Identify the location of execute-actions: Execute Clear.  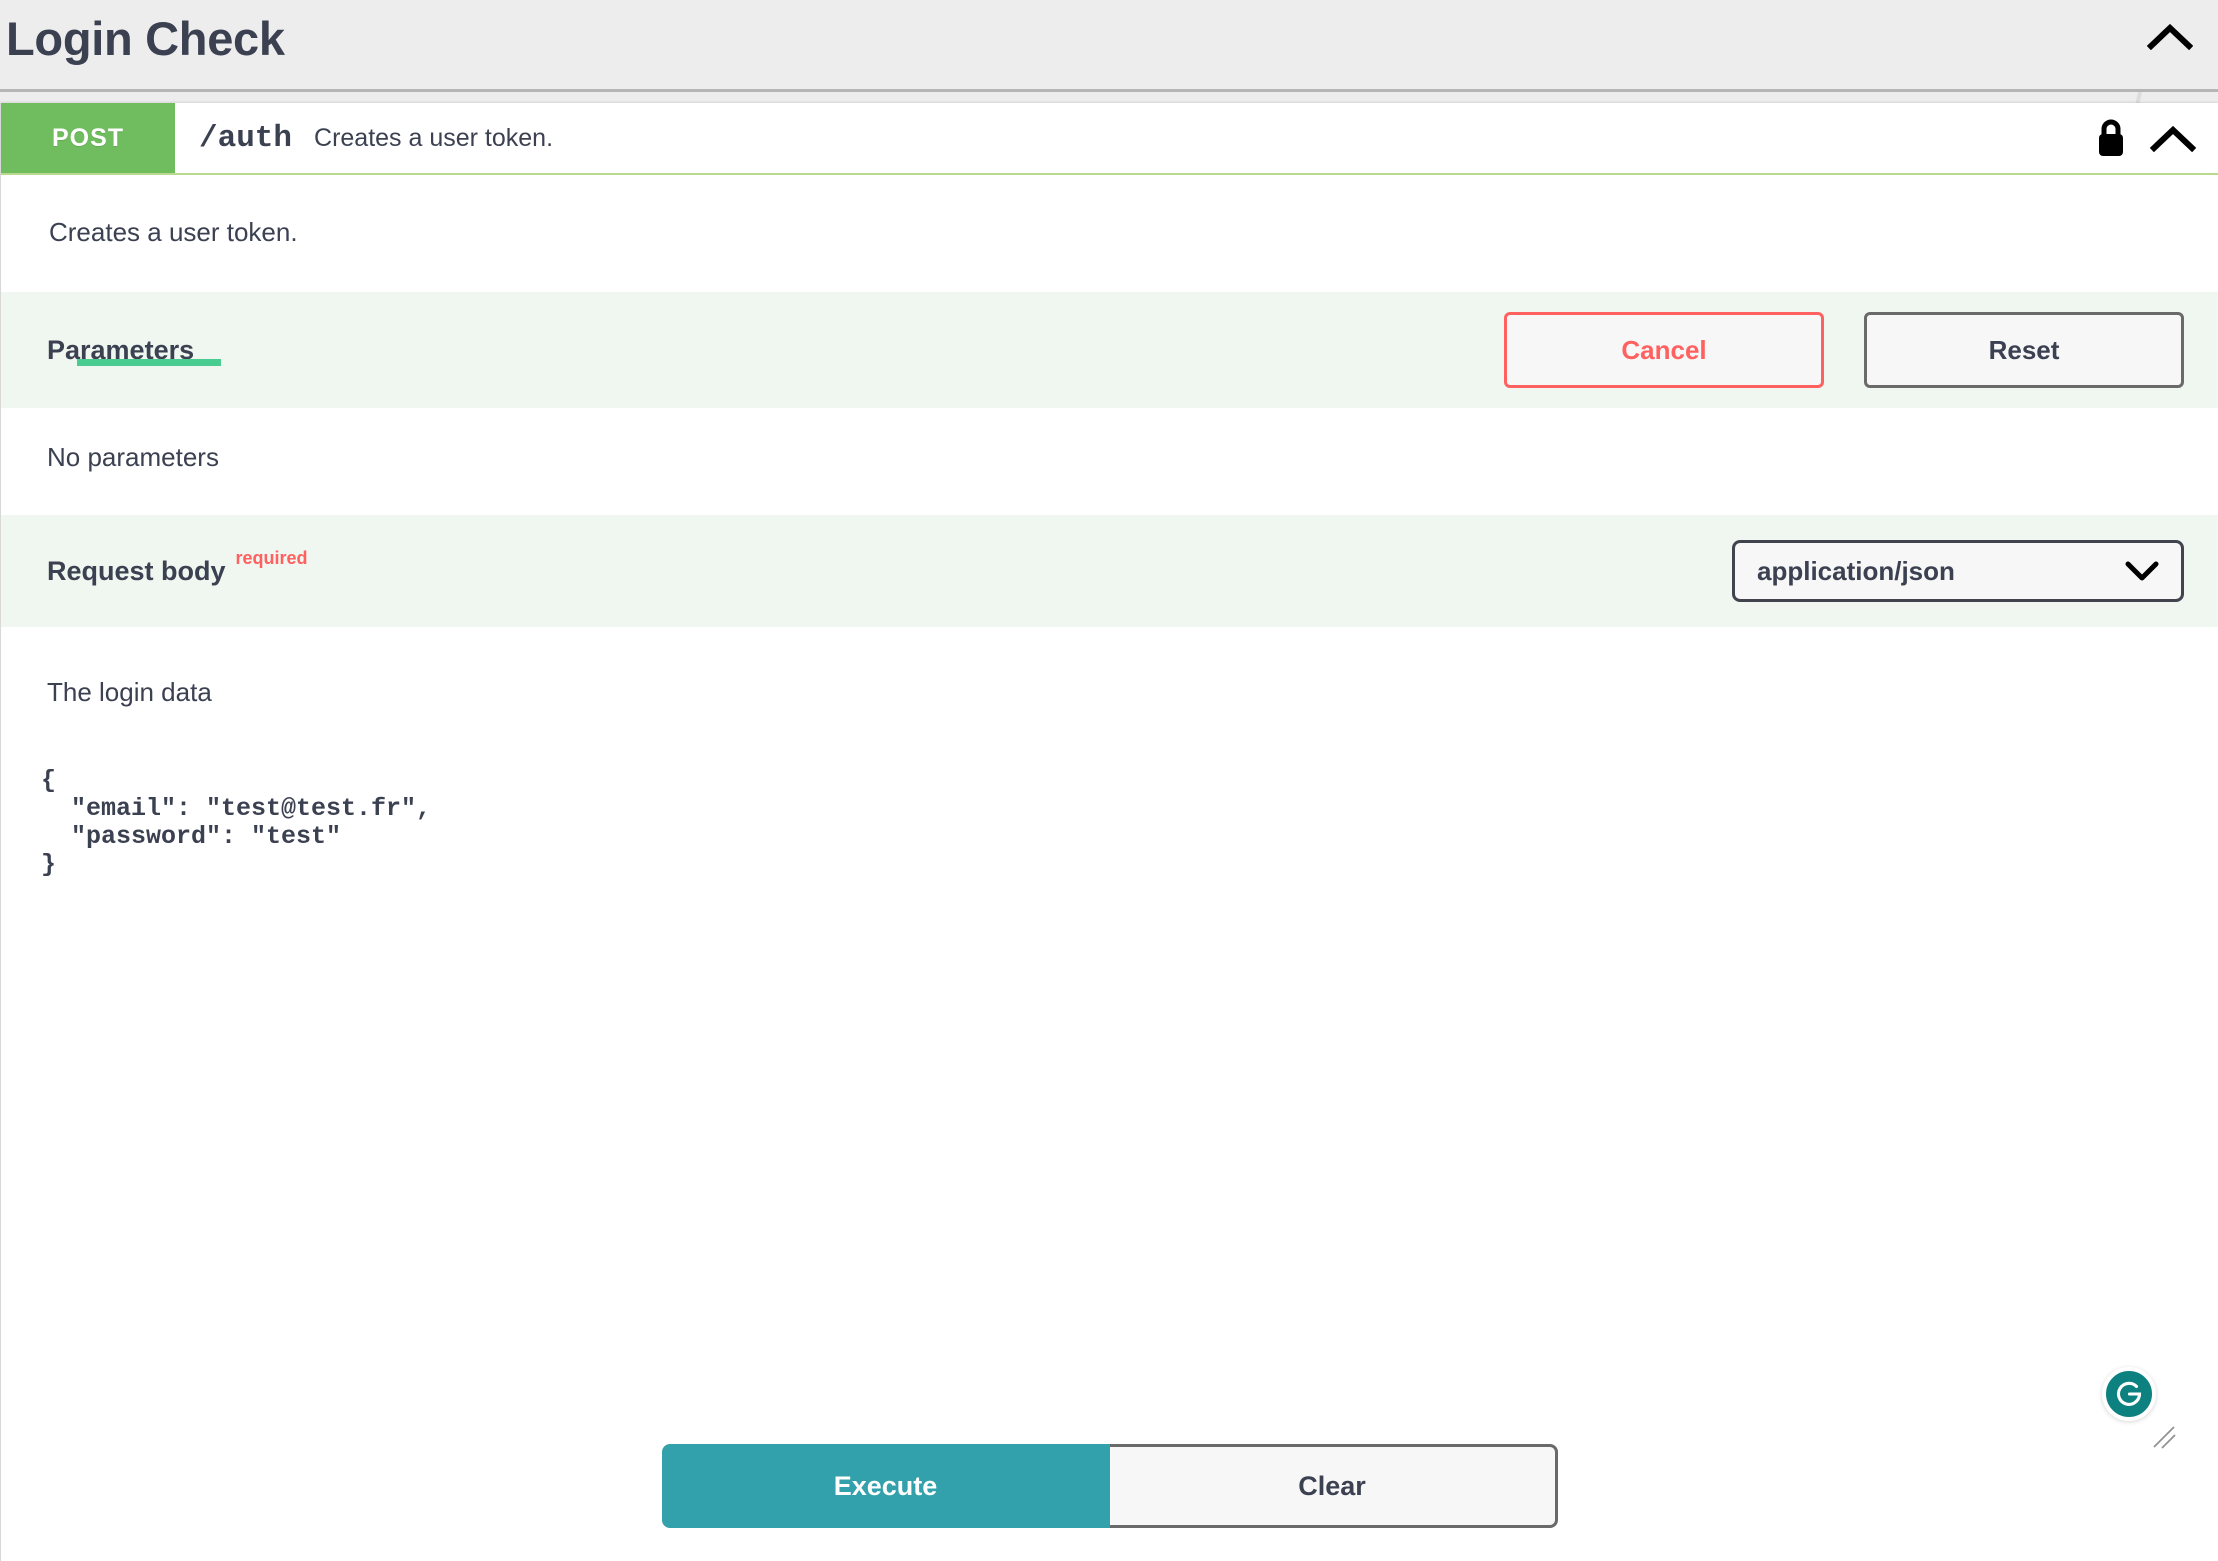
(1109, 1486).